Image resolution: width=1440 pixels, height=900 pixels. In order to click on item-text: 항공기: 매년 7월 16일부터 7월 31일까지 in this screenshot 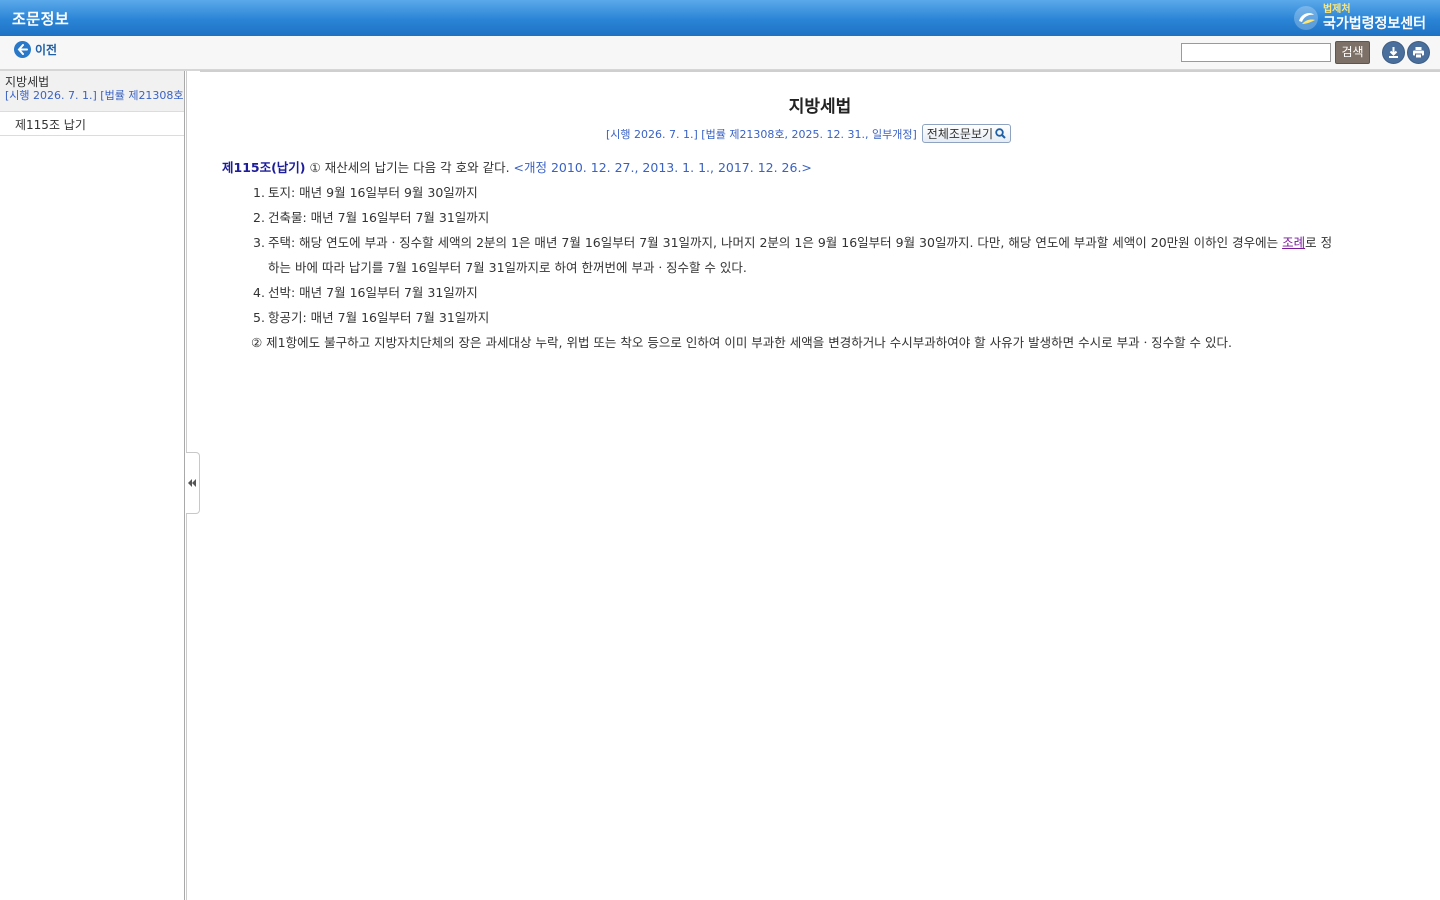, I will do `click(379, 317)`.